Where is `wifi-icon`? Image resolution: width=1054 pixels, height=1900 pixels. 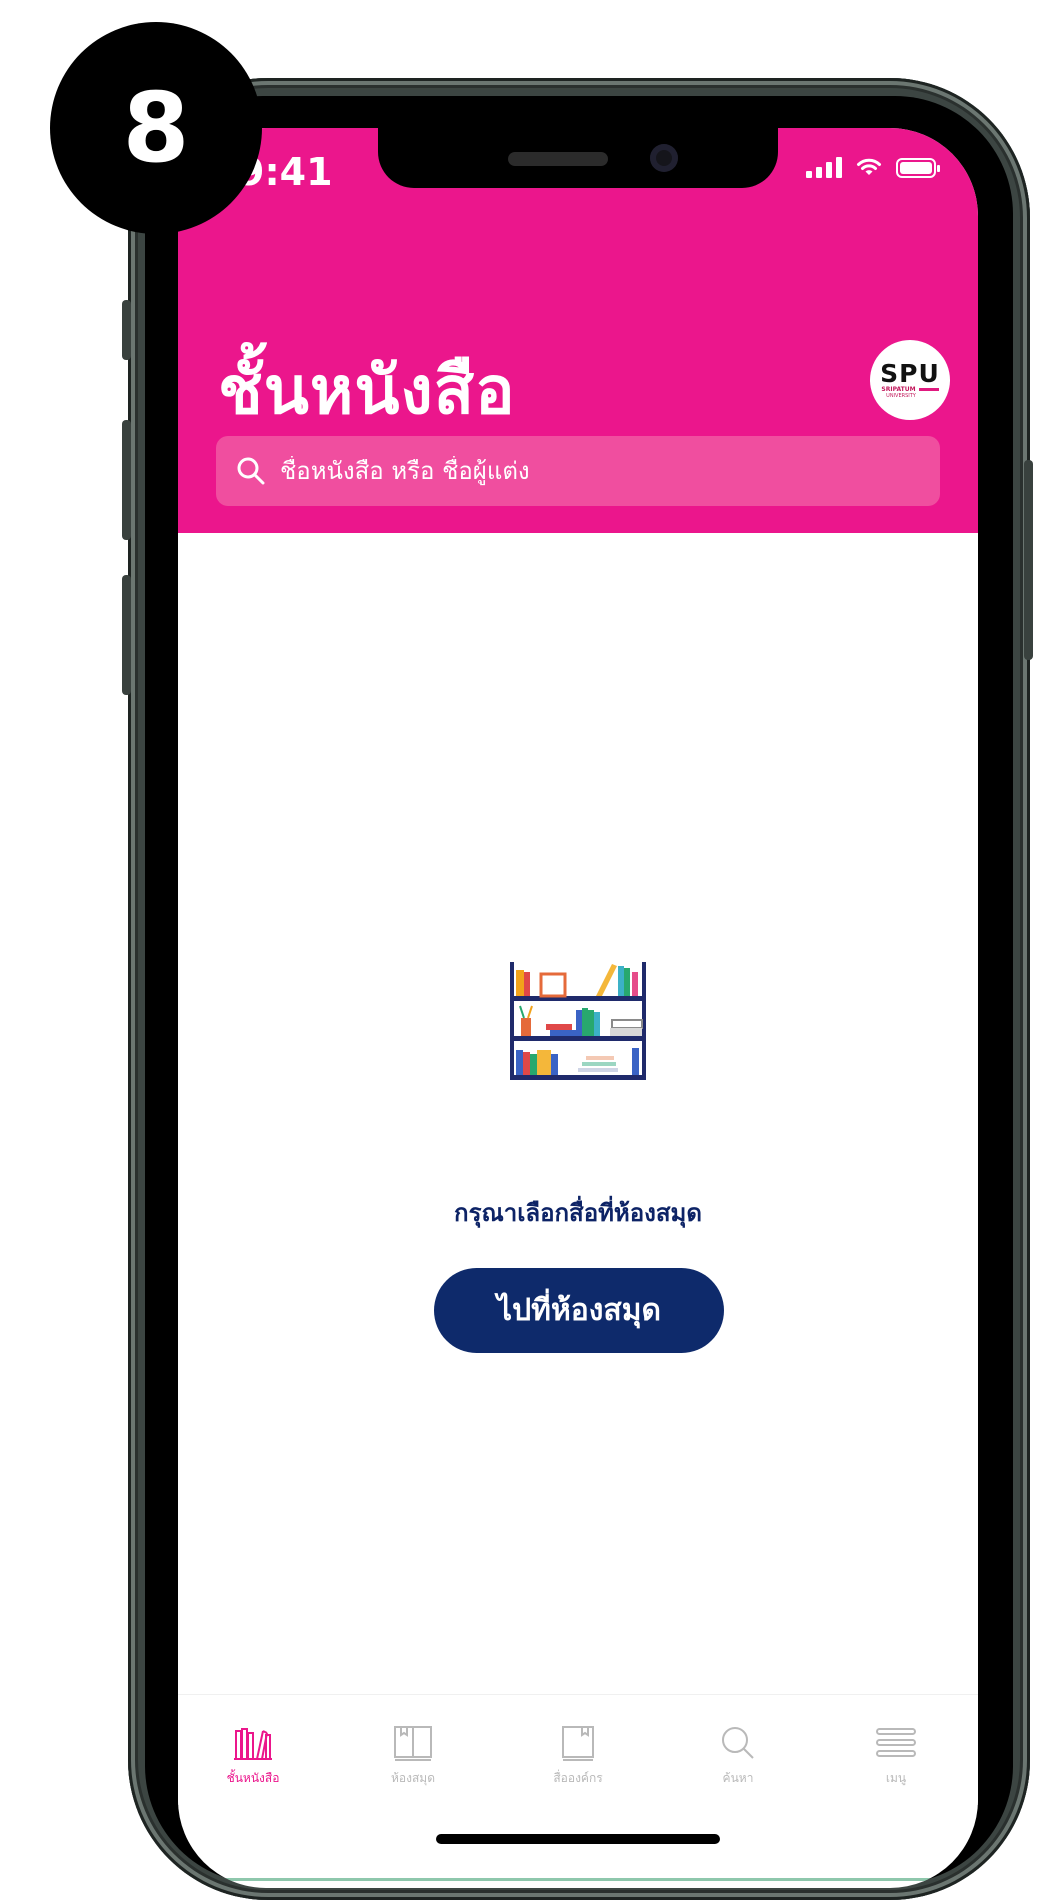
wifi-icon is located at coordinates (869, 166).